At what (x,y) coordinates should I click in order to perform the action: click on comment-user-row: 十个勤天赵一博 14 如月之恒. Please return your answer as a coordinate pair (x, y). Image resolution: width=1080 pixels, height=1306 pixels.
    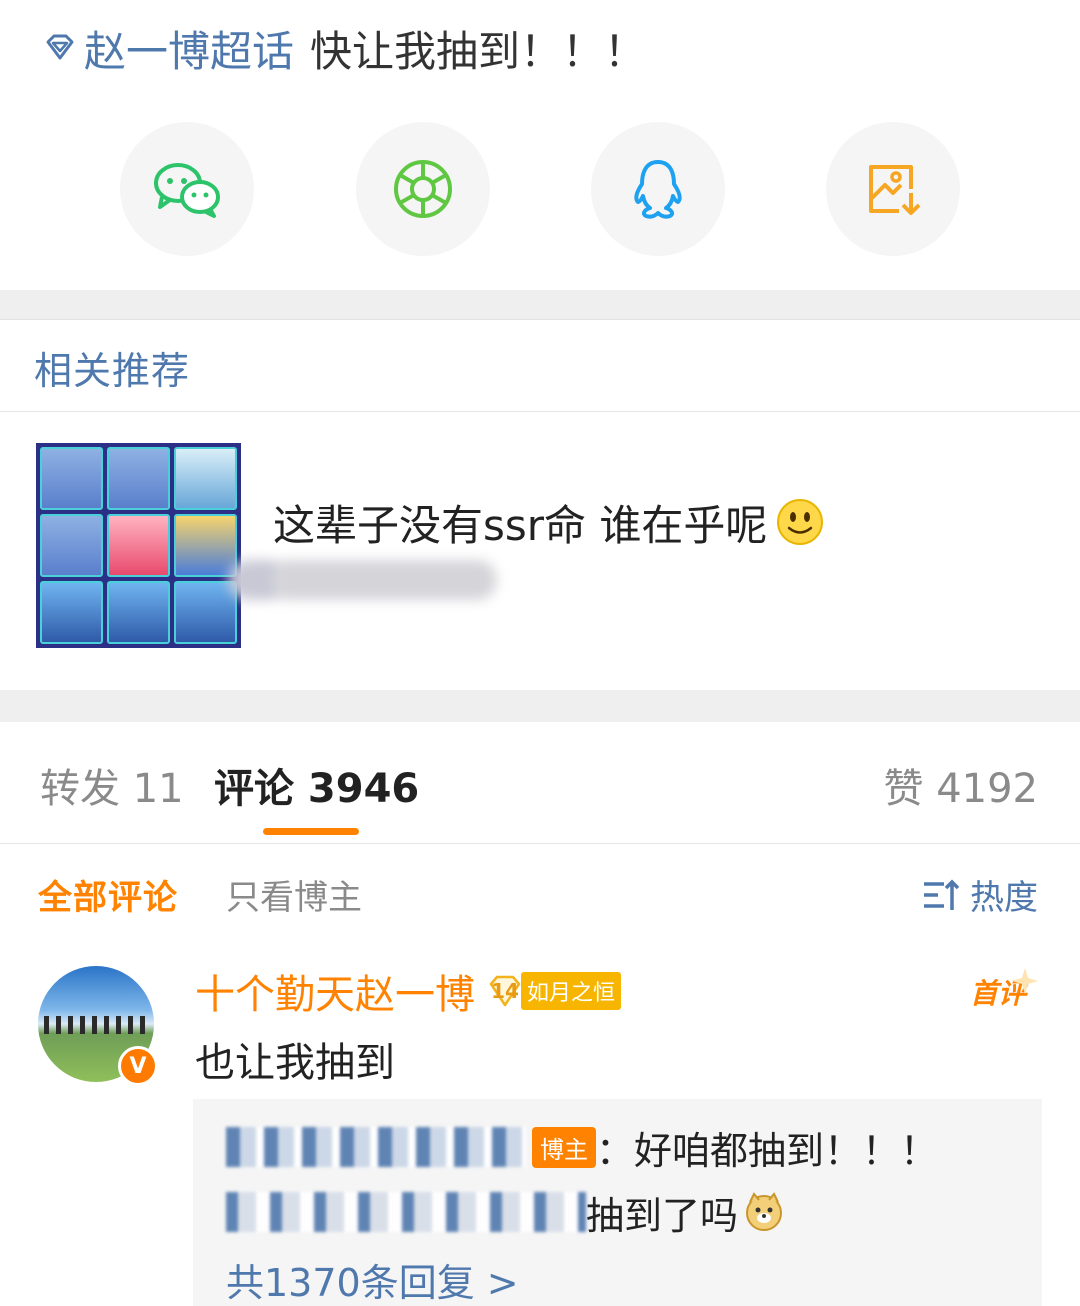
    Looking at the image, I should click on (408, 992).